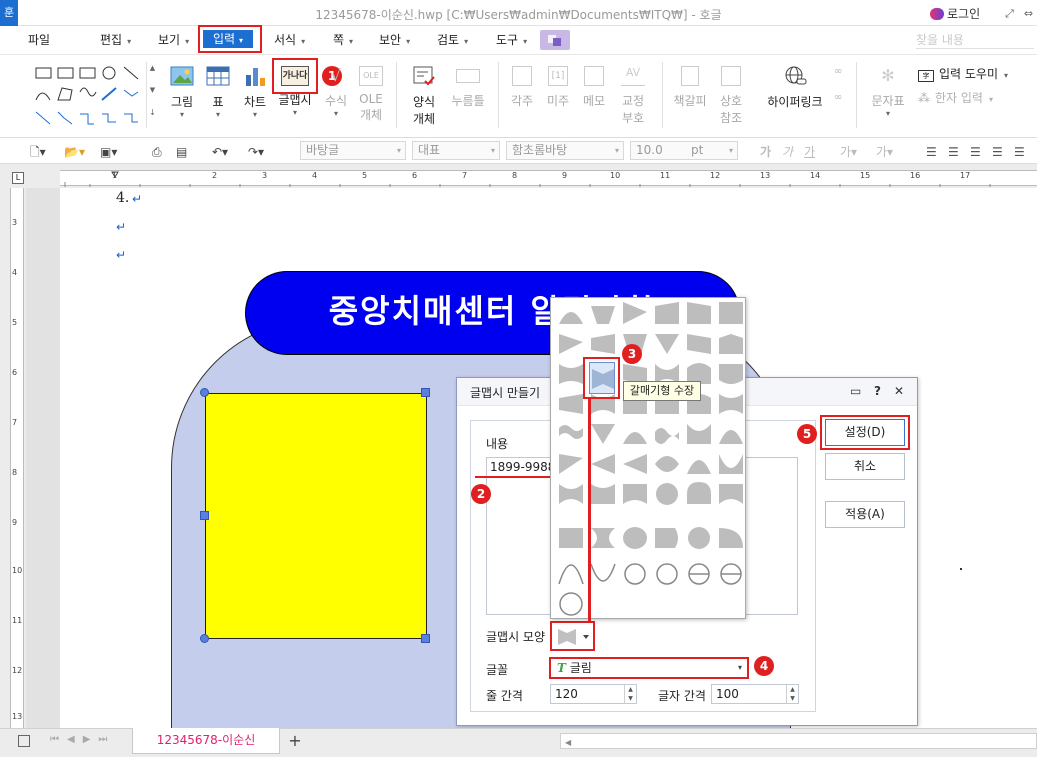 Image resolution: width=1037 pixels, height=757 pixels. I want to click on menu-review: 검토 ▾, so click(452, 40).